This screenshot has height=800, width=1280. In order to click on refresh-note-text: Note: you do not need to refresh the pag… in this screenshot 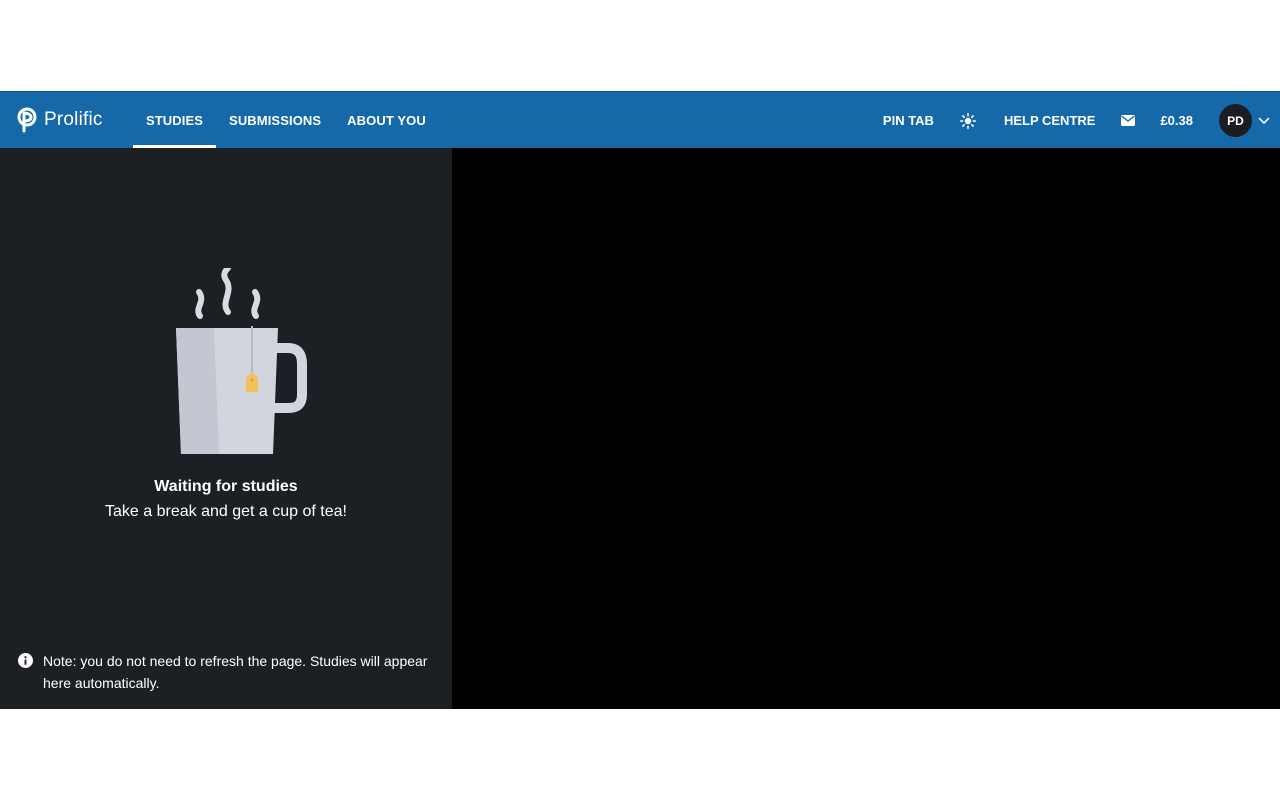, I will do `click(235, 672)`.